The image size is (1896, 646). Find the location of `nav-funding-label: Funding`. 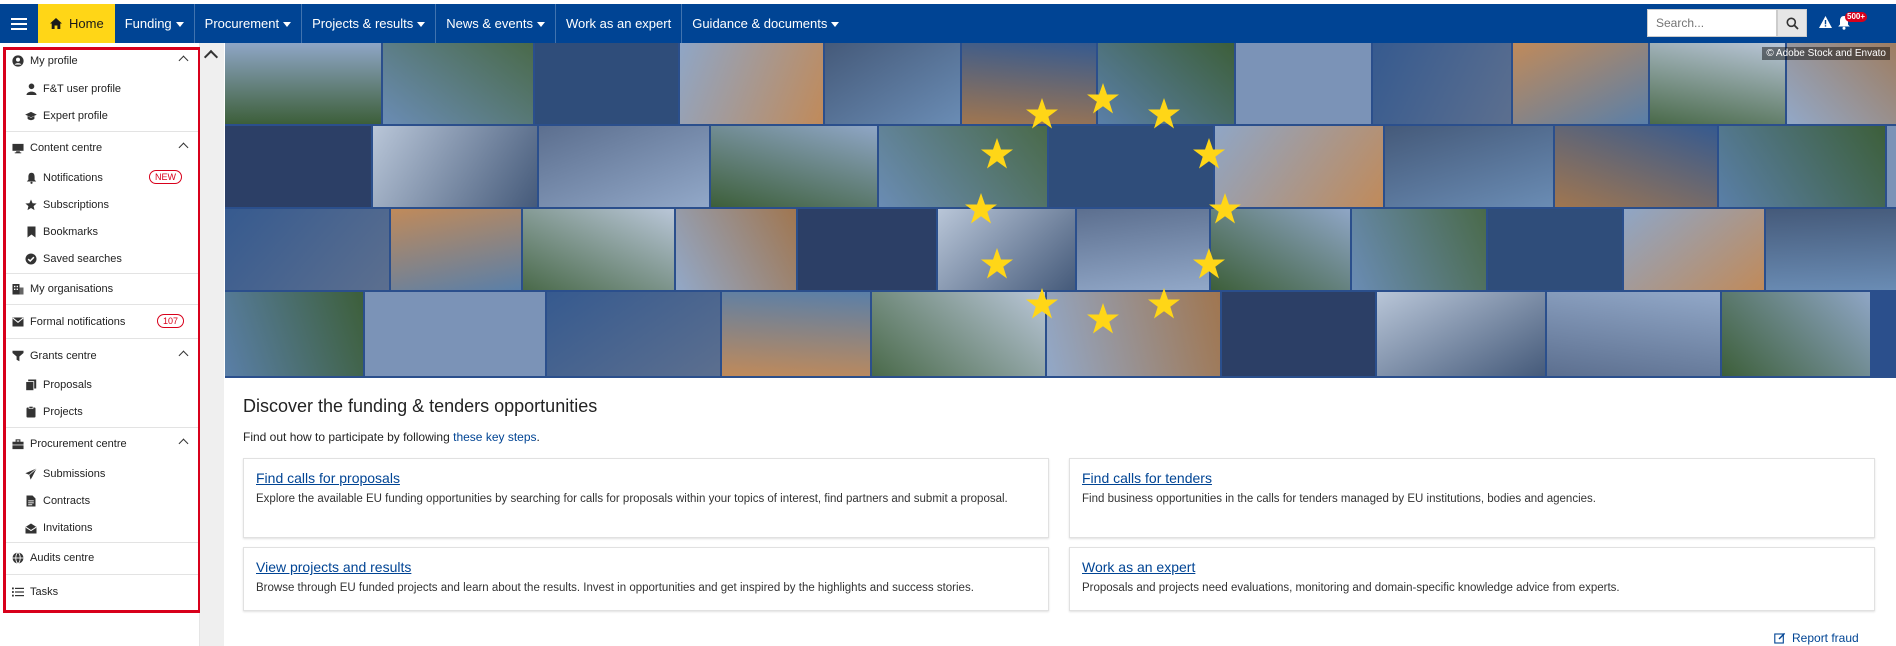

nav-funding-label: Funding is located at coordinates (148, 23).